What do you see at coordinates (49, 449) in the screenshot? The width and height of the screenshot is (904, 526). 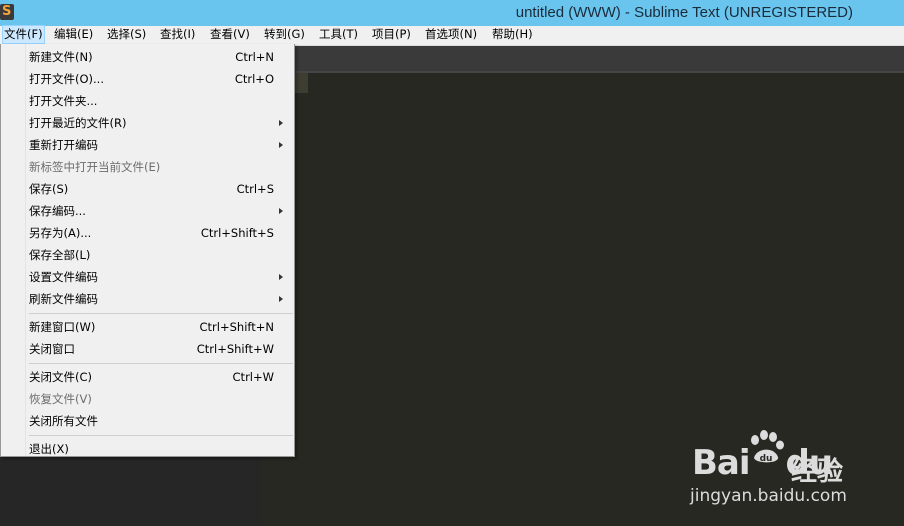 I see `menu-item-label: 退出(X)` at bounding box center [49, 449].